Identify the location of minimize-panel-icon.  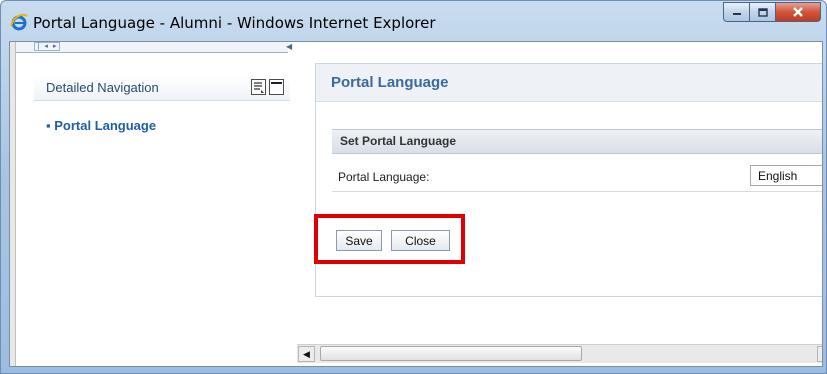
(276, 83).